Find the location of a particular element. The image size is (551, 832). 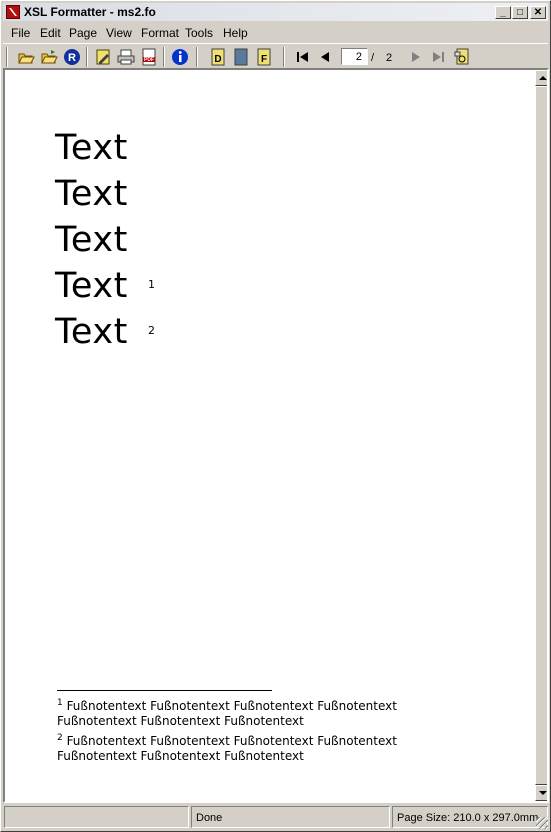

resize-grip is located at coordinates (542, 823).